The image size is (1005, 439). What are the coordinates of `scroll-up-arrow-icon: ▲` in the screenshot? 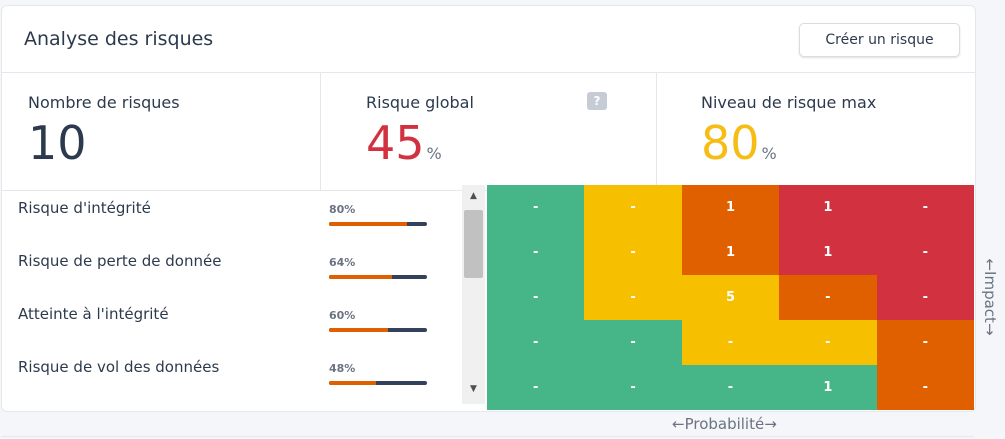 It's located at (473, 196).